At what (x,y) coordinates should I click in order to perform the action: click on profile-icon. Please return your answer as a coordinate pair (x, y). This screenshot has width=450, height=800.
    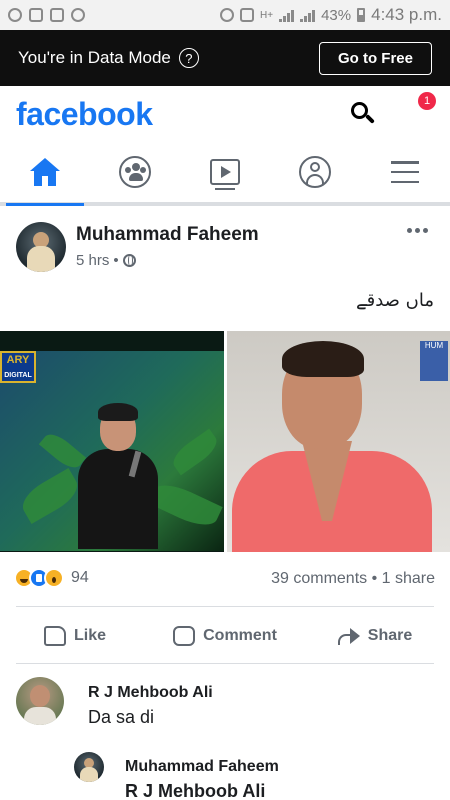
    Looking at the image, I should click on (315, 172).